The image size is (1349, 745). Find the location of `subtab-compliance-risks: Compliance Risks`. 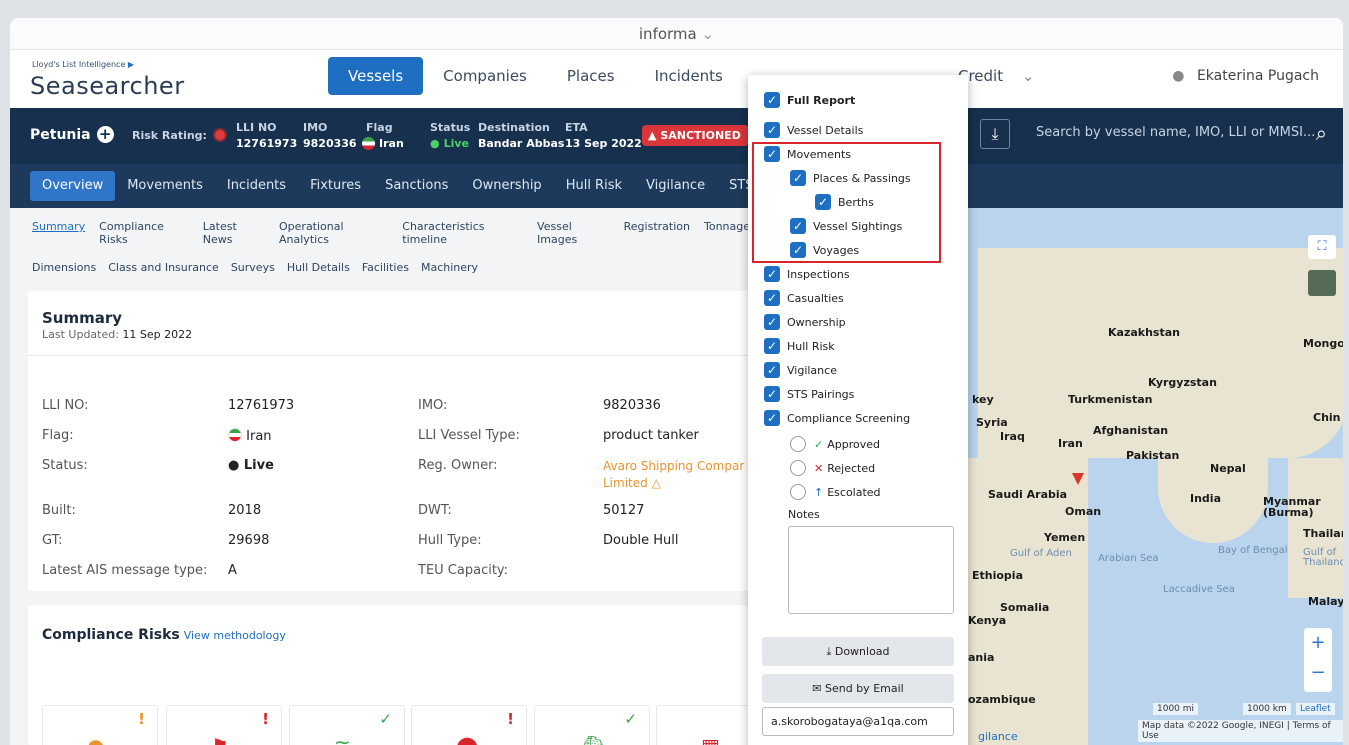

subtab-compliance-risks: Compliance Risks is located at coordinates (144, 233).